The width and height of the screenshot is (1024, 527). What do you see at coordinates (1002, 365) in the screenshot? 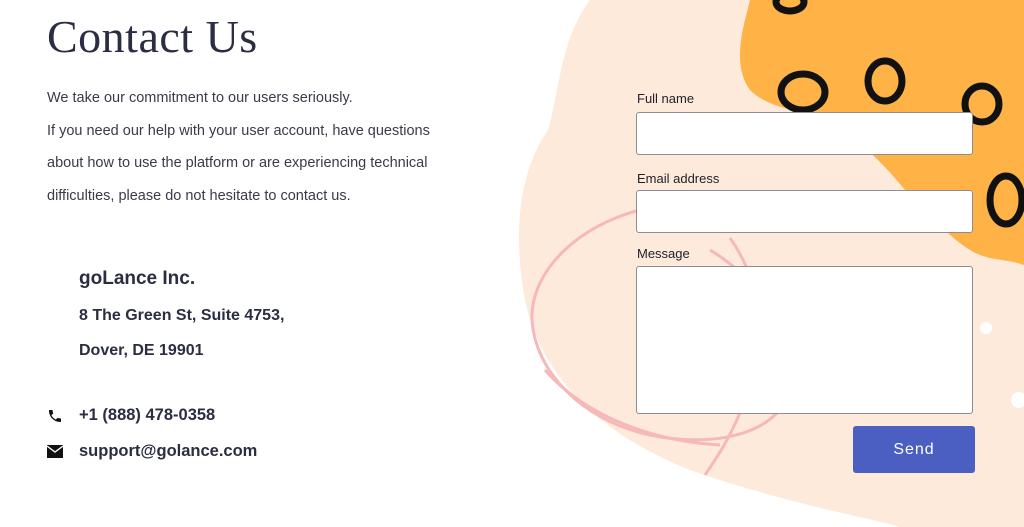
I see `white-dots` at bounding box center [1002, 365].